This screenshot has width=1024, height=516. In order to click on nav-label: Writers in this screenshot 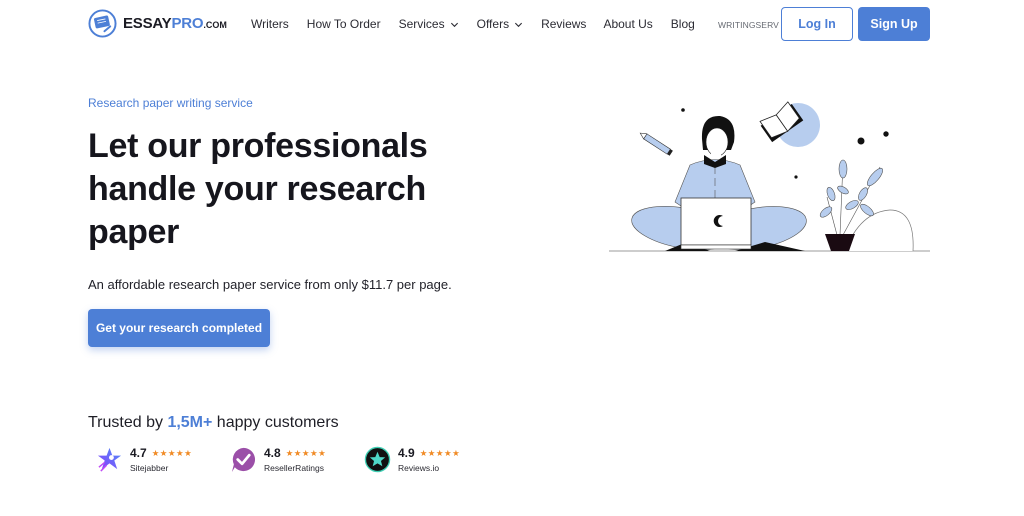, I will do `click(270, 24)`.